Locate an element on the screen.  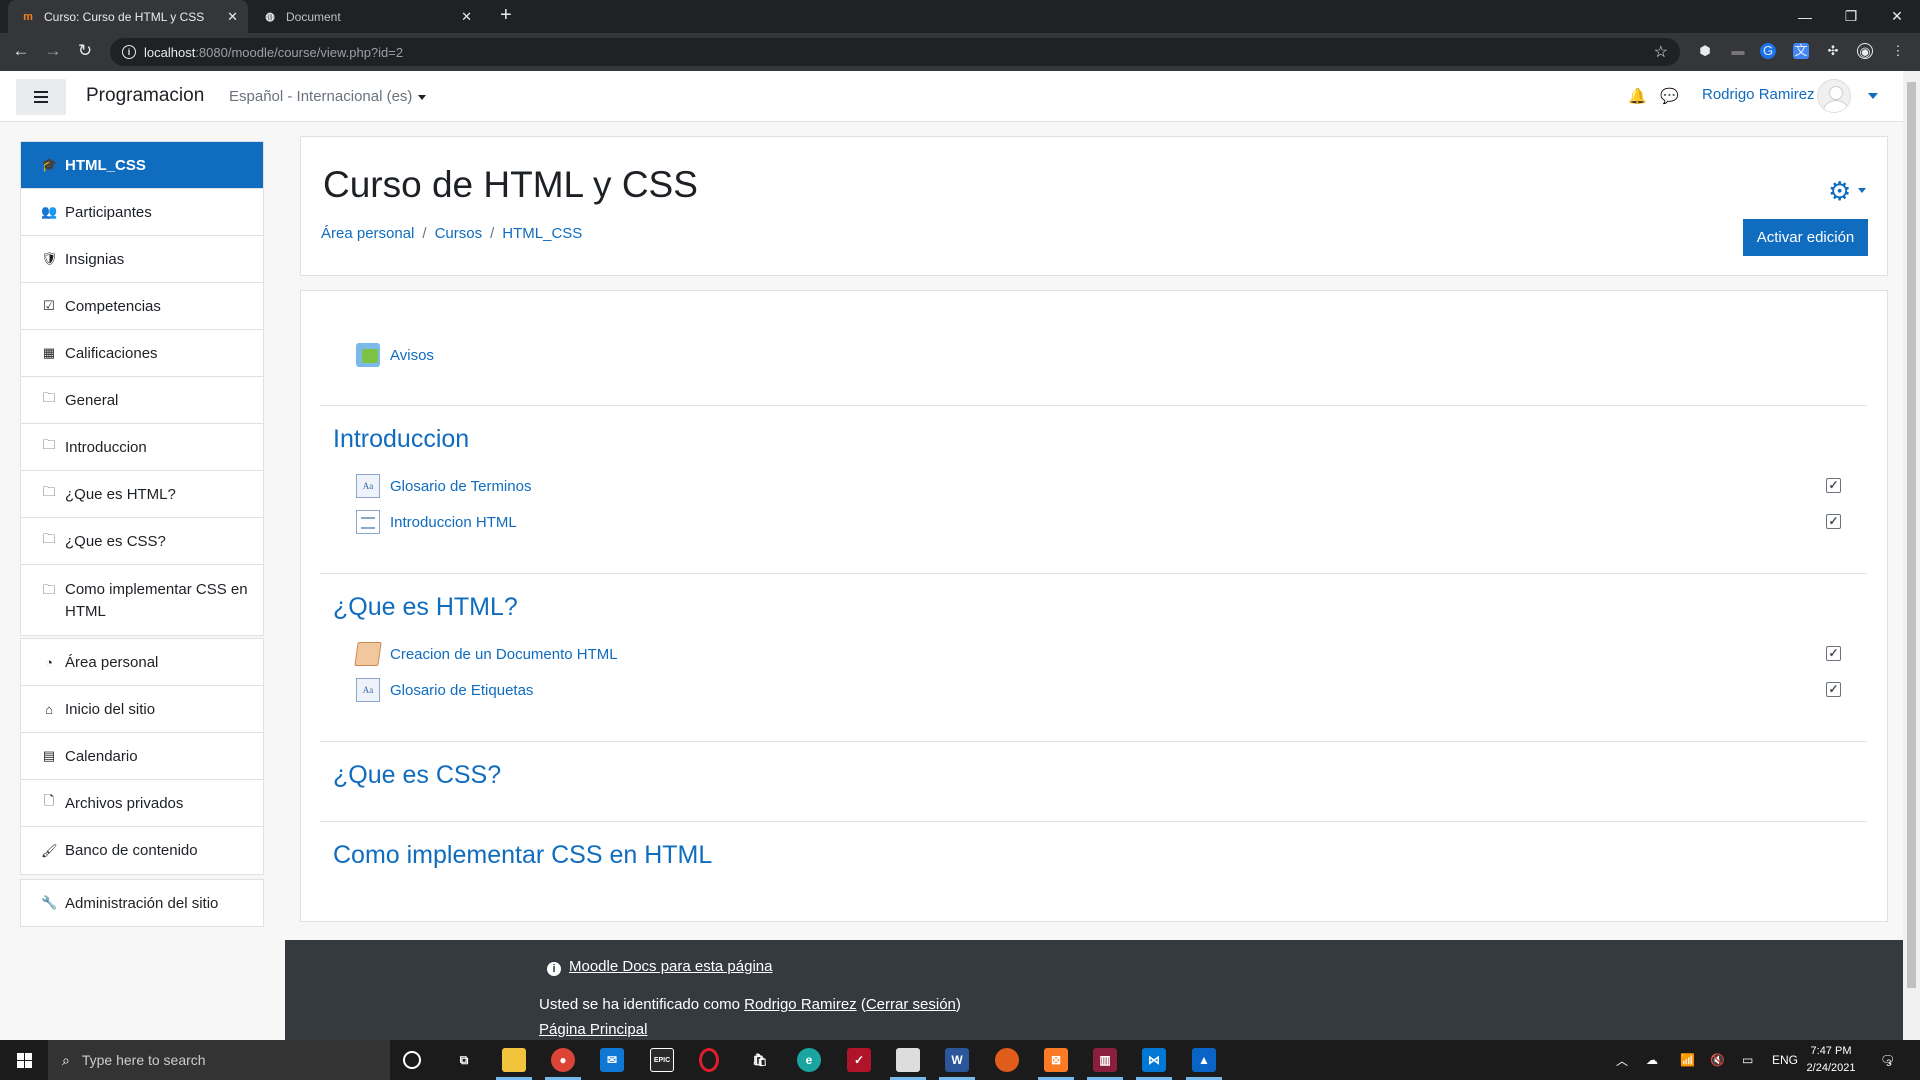
close-window-button: ✕ is located at coordinates (1897, 16).